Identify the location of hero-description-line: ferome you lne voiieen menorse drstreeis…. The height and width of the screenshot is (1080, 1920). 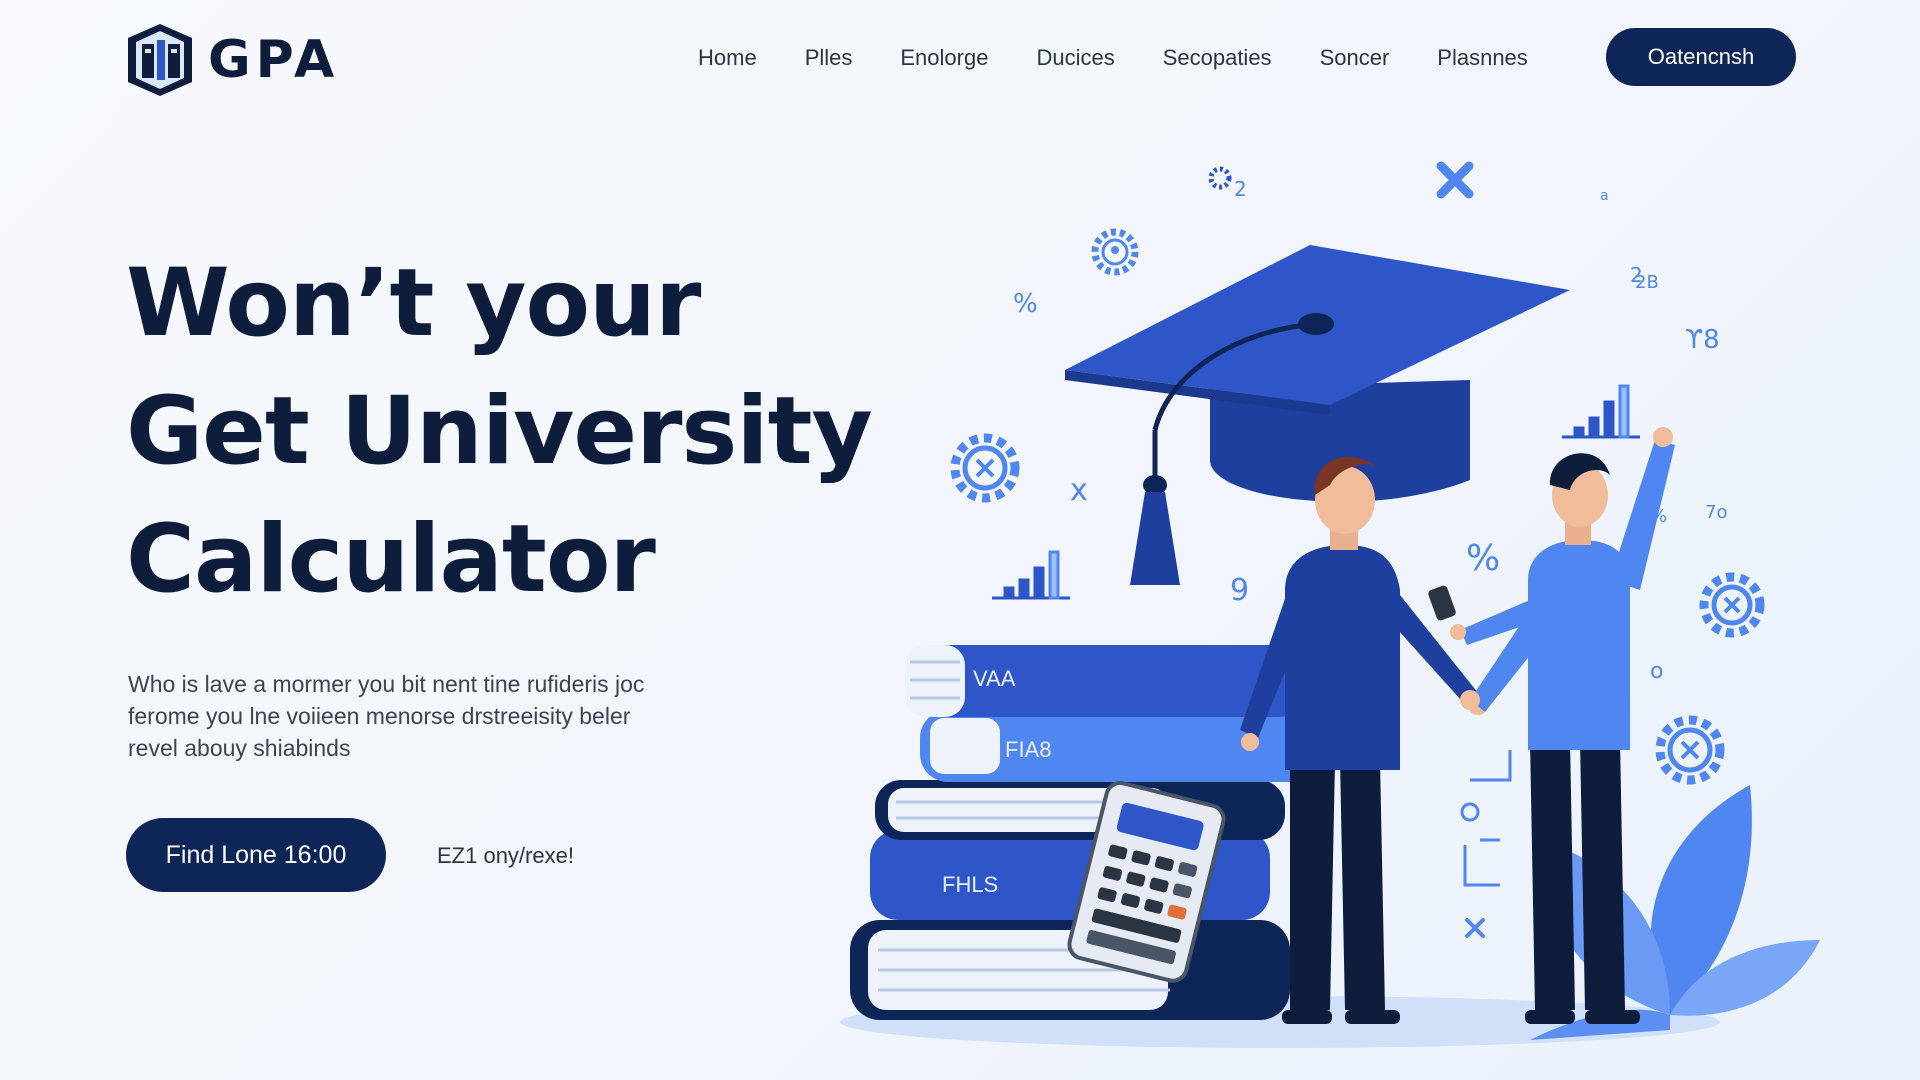
(379, 716).